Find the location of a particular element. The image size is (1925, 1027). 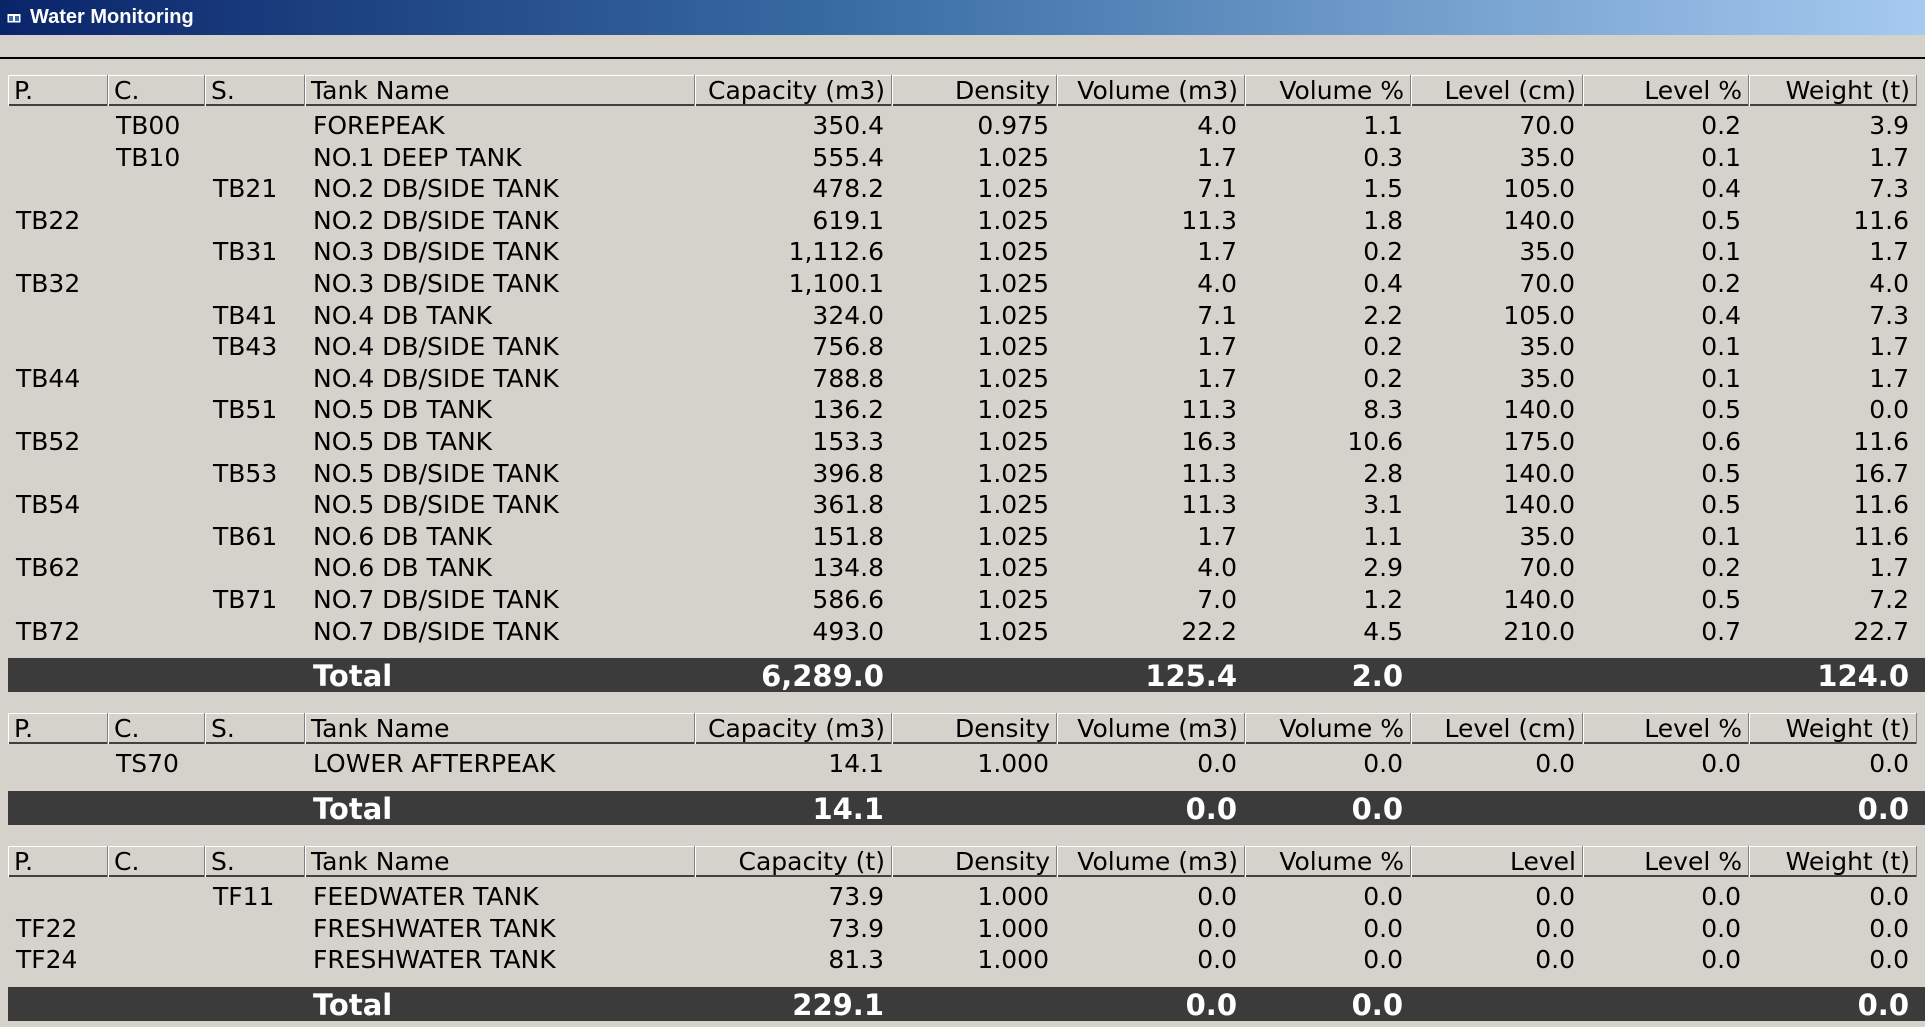

col-level-cell: 210.0 is located at coordinates (1539, 631).